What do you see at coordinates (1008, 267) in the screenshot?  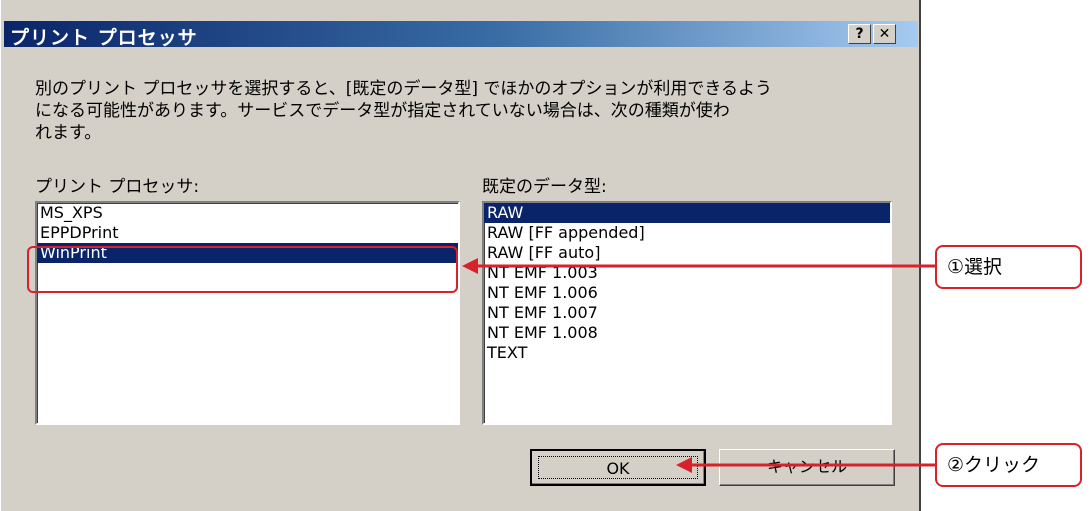 I see `callout-step1: ①選択` at bounding box center [1008, 267].